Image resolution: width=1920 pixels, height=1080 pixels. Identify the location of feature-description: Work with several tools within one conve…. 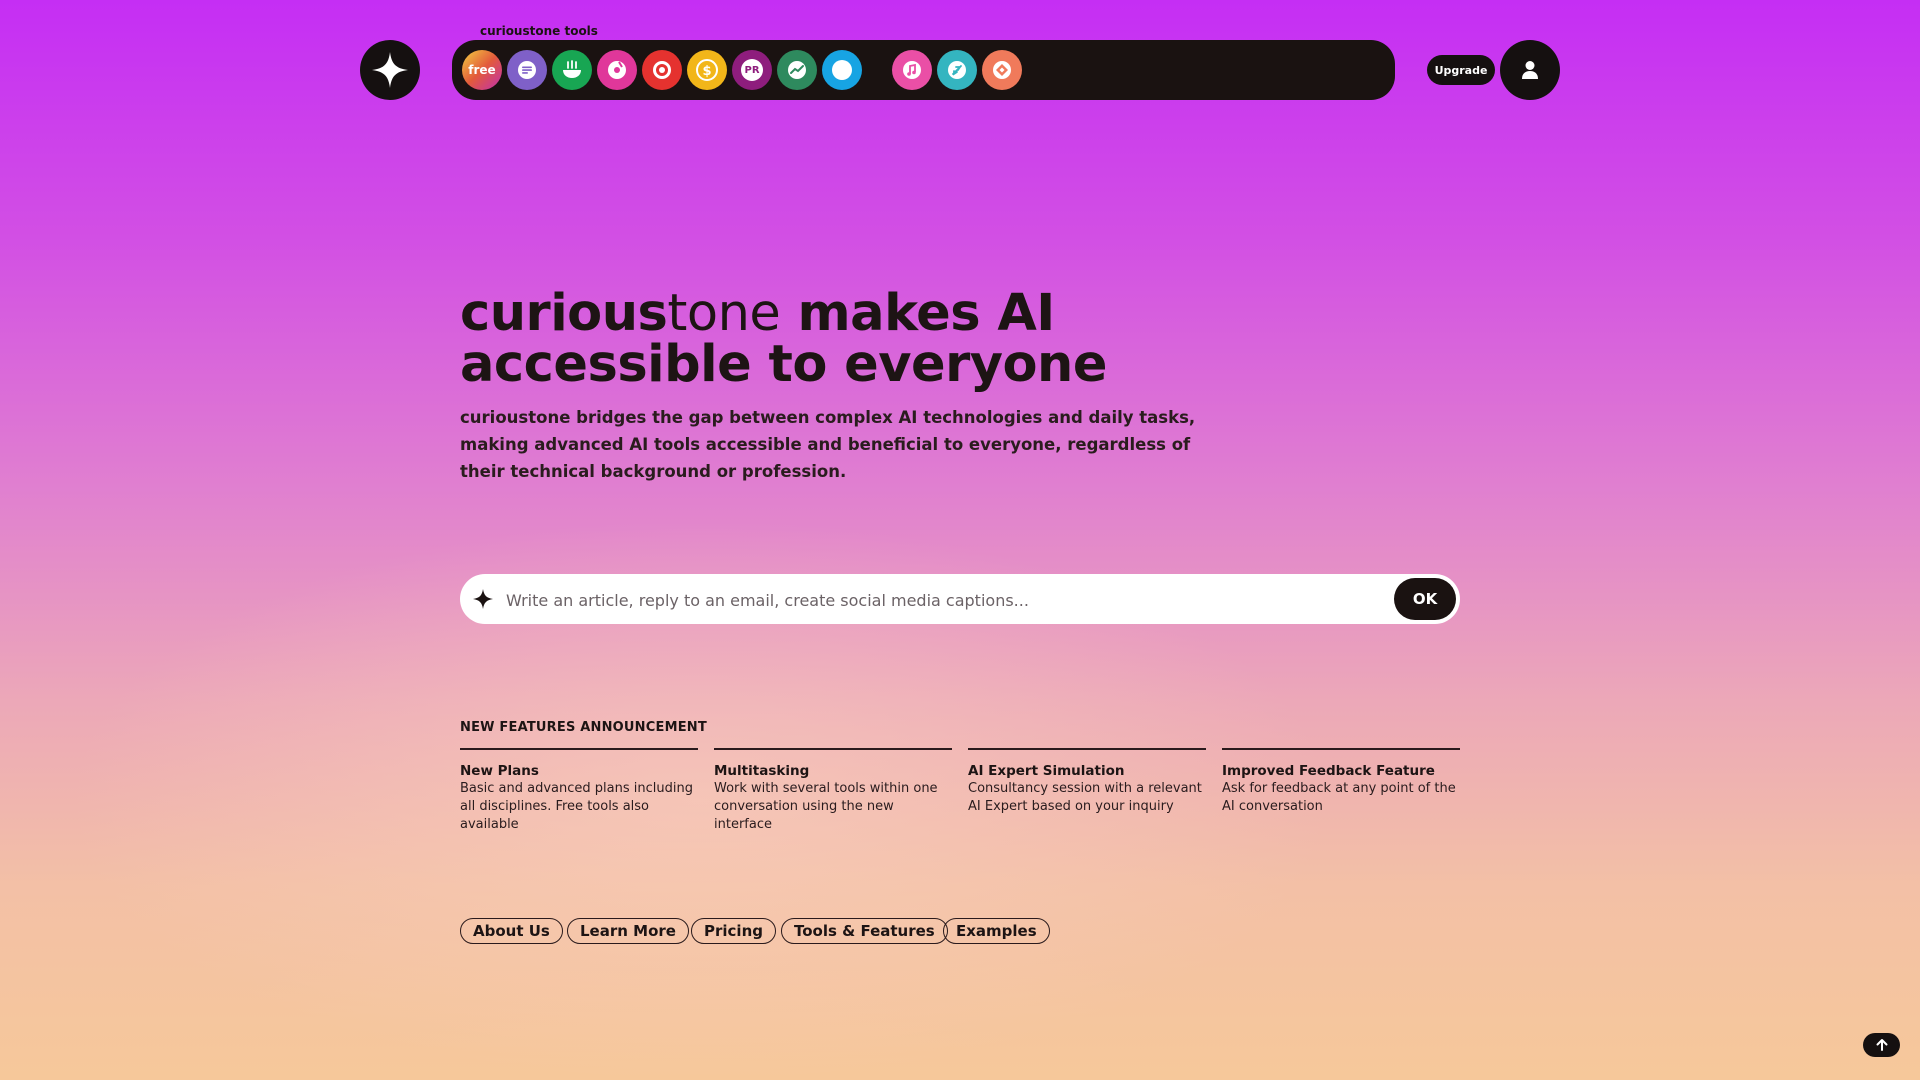
(826, 806).